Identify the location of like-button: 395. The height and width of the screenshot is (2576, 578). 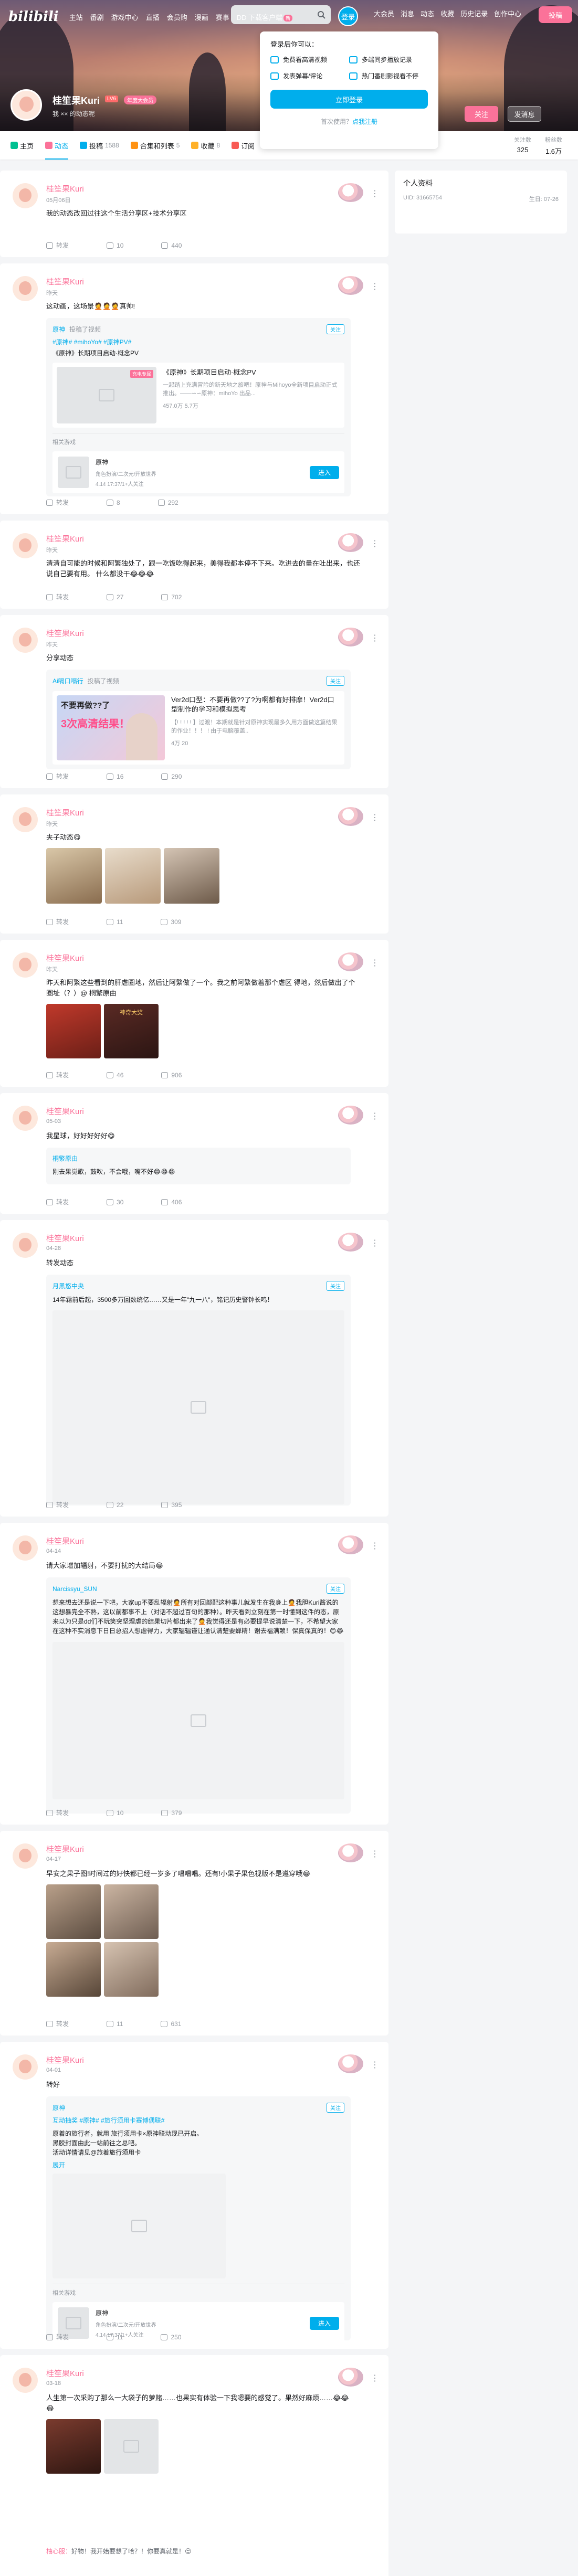
(171, 1504).